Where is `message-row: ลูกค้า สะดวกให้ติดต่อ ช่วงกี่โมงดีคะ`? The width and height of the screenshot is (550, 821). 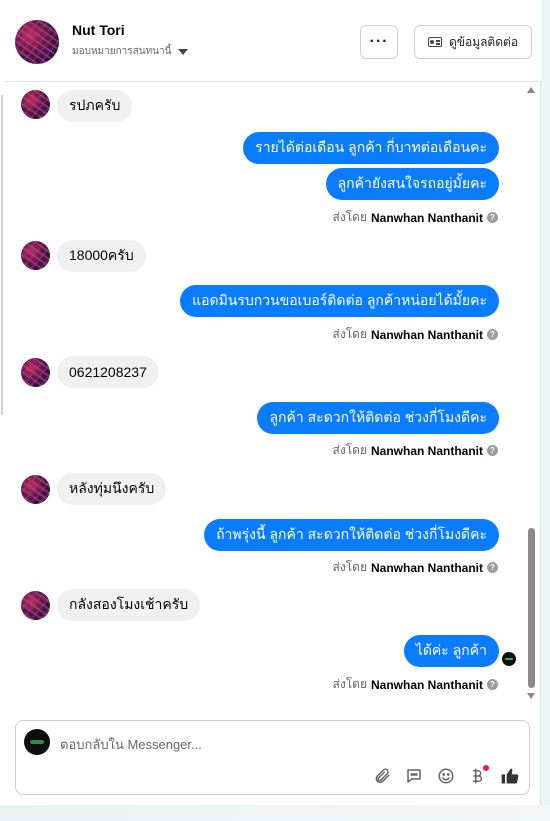
message-row: ลูกค้า สะดวกให้ติดต่อ ช่วงกี่โมงดีคะ is located at coordinates (273, 418).